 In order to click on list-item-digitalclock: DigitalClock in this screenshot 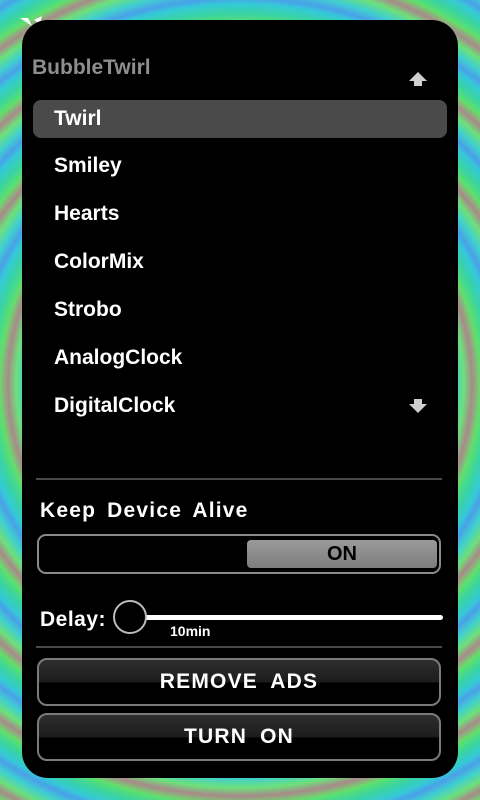, I will do `click(240, 406)`.